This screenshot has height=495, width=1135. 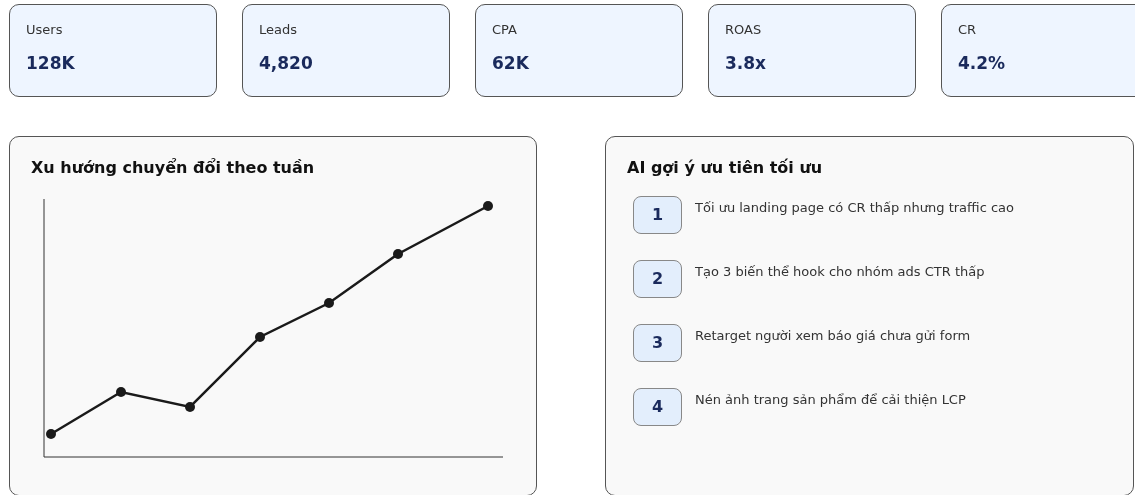 I want to click on suggestion-text: Nén ảnh trang sản phẩm để cải thiện LCP, so click(x=830, y=399).